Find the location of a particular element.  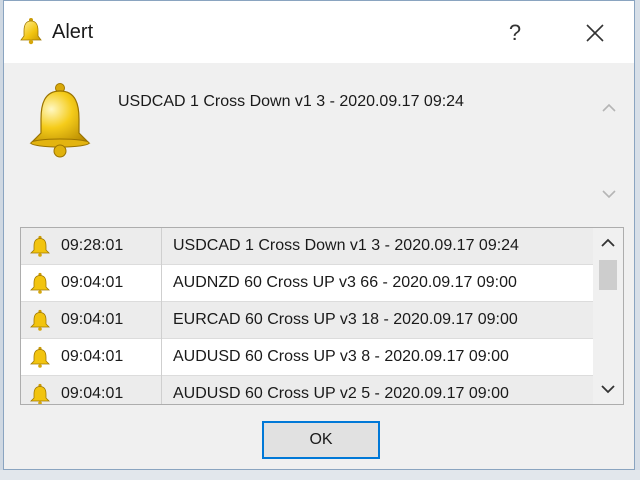

scrollbar-thumb is located at coordinates (608, 275).